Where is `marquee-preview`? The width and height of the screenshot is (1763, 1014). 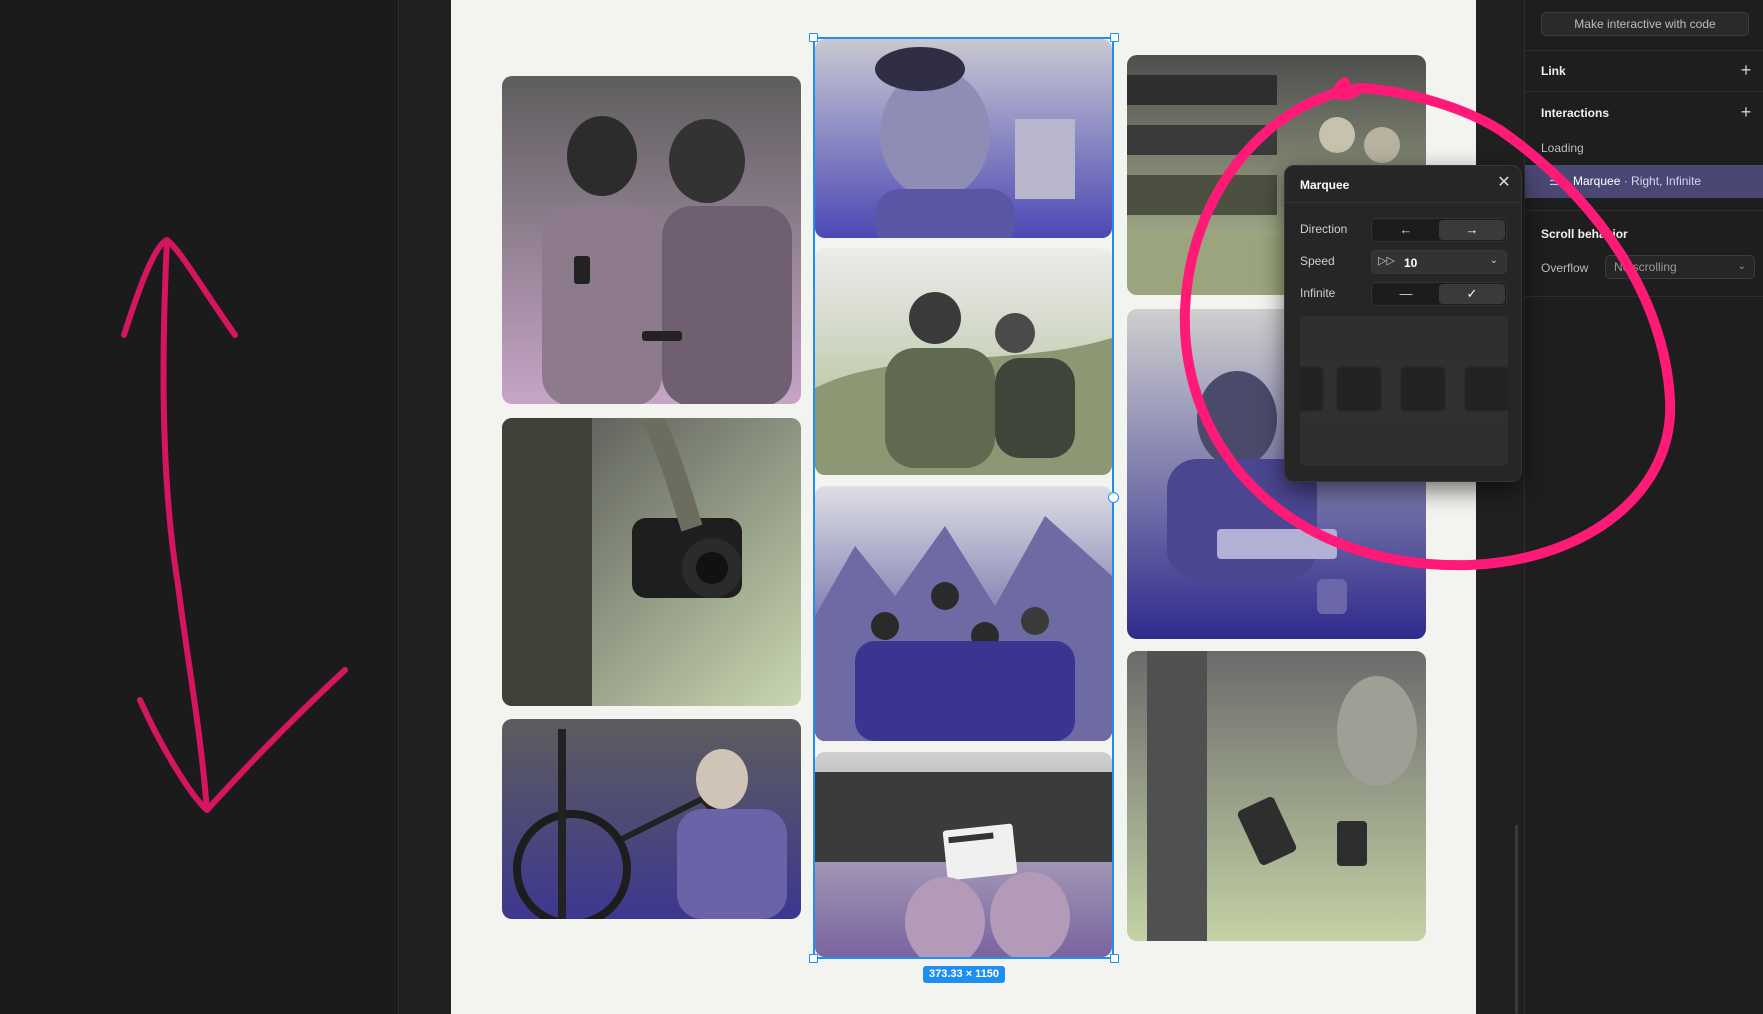 marquee-preview is located at coordinates (1404, 391).